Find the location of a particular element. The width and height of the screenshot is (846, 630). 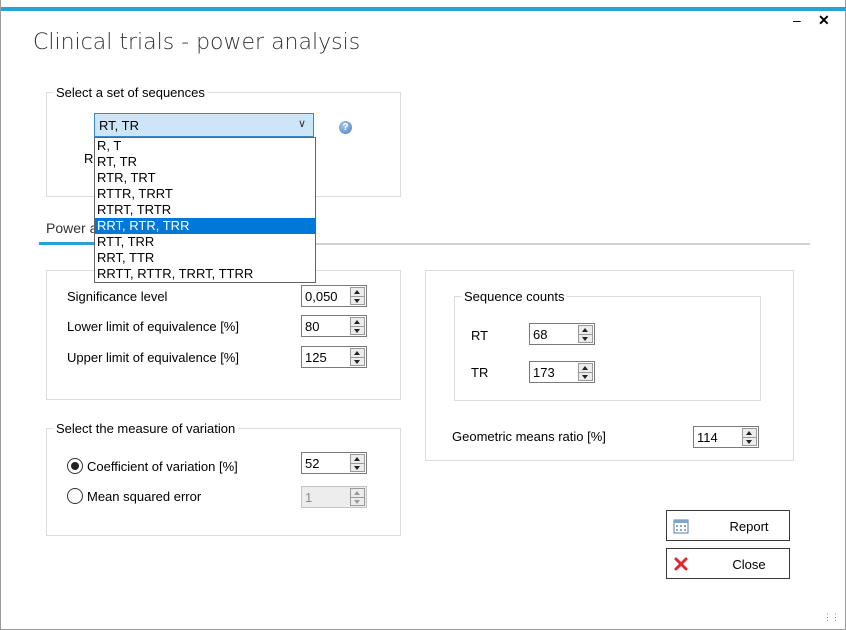

red-x-icon is located at coordinates (681, 564).